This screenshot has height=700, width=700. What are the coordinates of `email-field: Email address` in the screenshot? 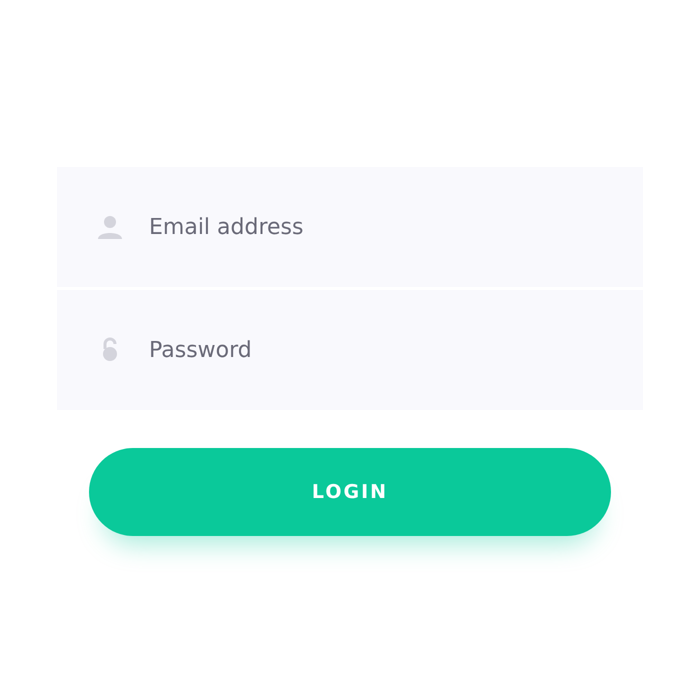 It's located at (350, 227).